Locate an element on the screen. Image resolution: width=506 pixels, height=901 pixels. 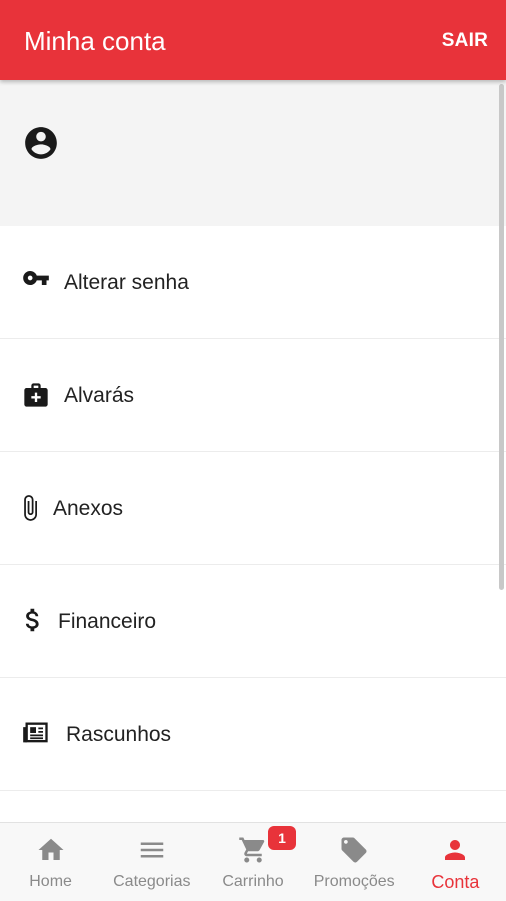
menu-item-anexos: Anexos is located at coordinates (253, 508).